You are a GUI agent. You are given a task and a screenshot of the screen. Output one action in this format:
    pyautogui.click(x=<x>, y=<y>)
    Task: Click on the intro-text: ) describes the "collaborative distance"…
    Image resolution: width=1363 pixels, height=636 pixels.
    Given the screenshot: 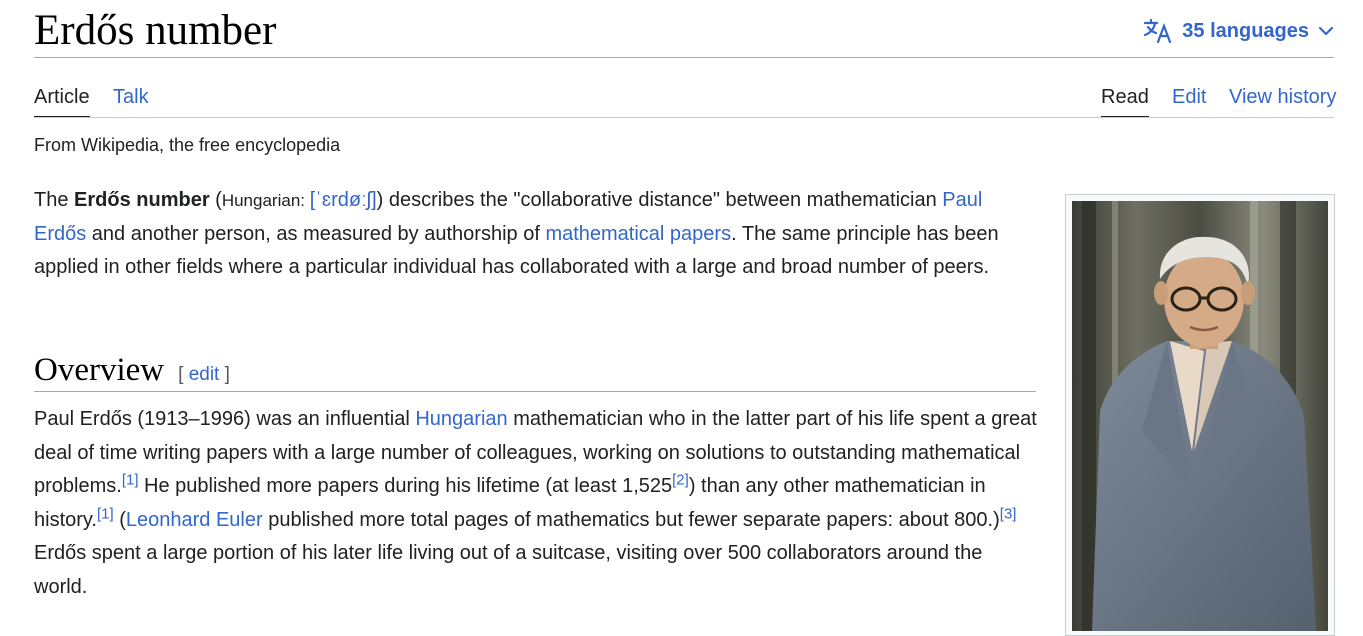 What is the action you would take?
    pyautogui.click(x=659, y=200)
    